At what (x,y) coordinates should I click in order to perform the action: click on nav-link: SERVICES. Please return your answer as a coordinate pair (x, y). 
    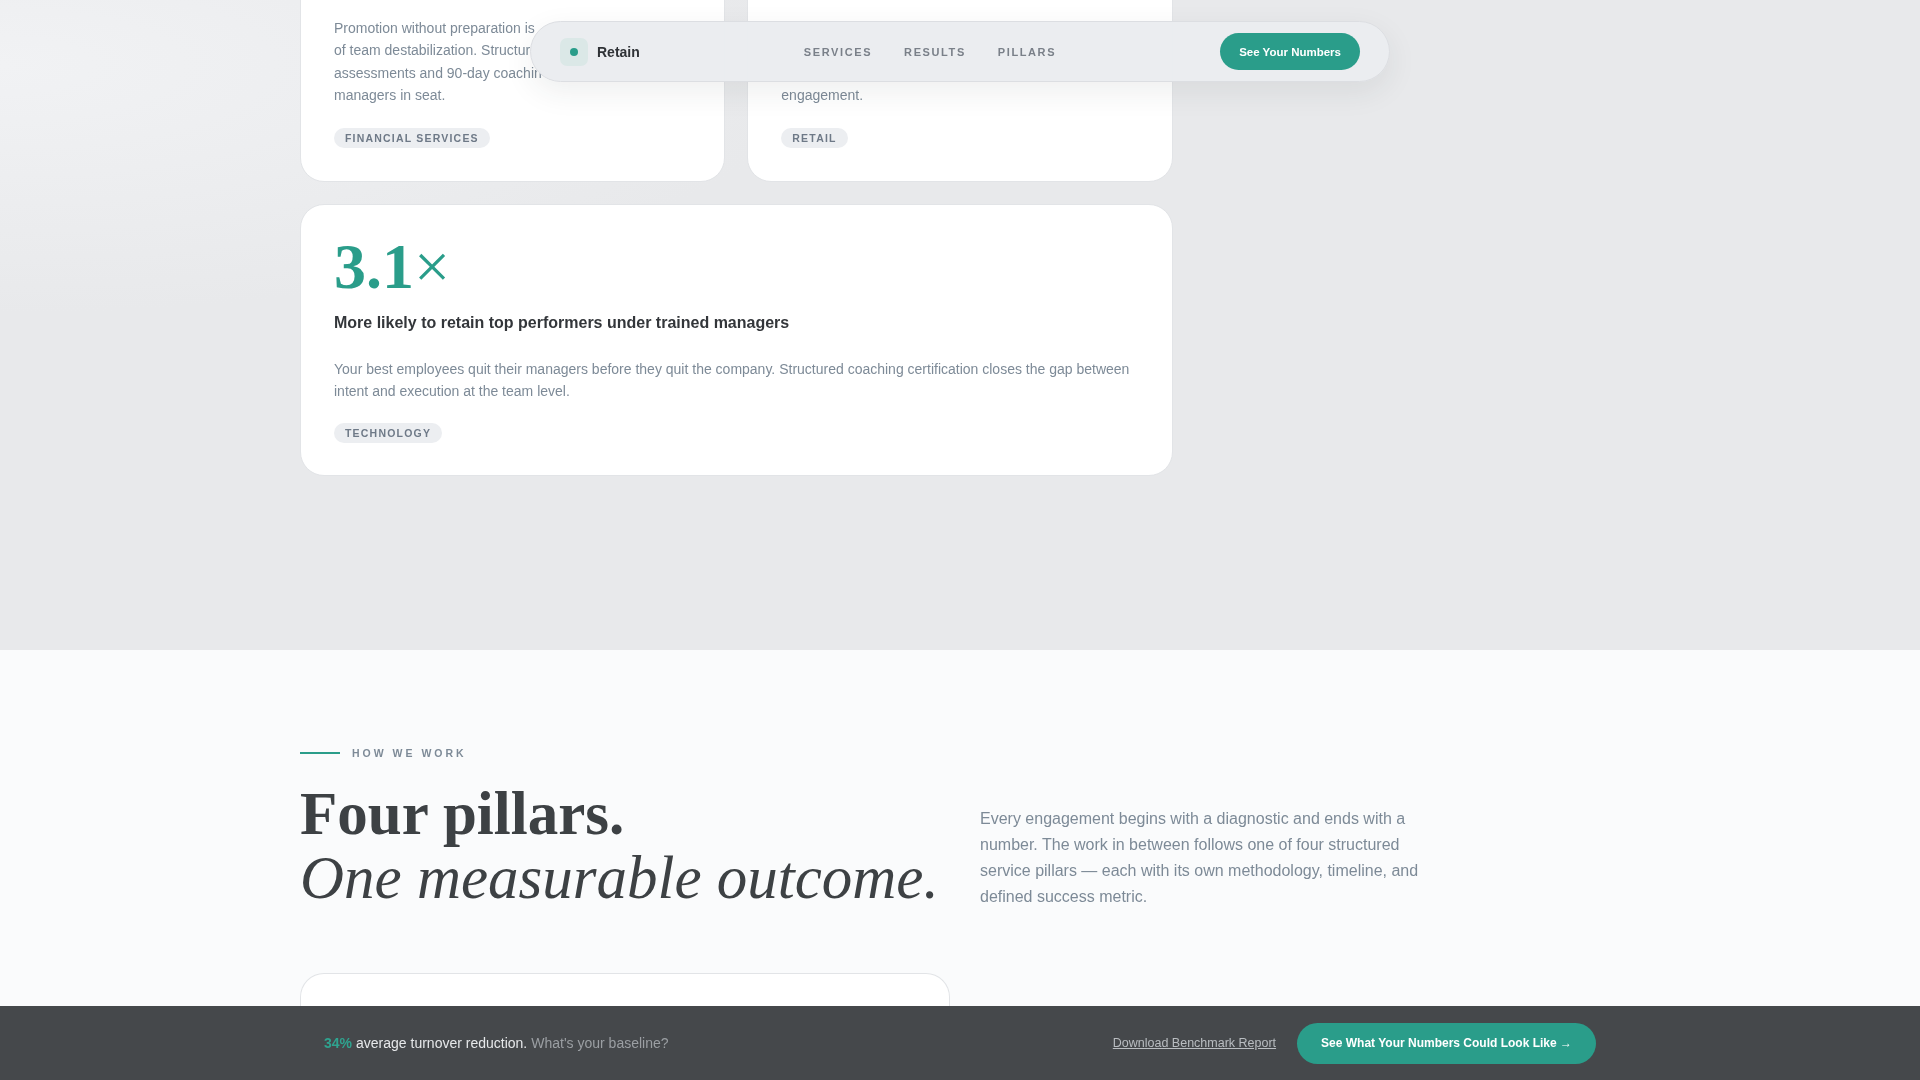
    Looking at the image, I should click on (838, 51).